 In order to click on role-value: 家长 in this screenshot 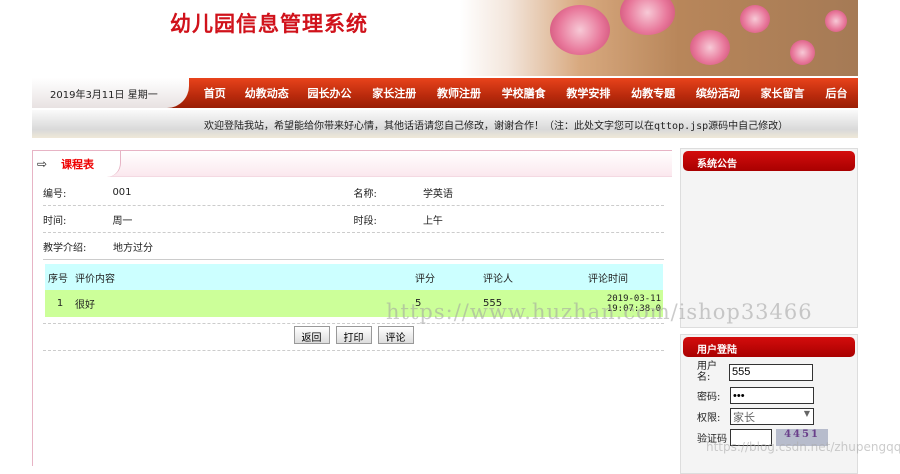, I will do `click(744, 417)`.